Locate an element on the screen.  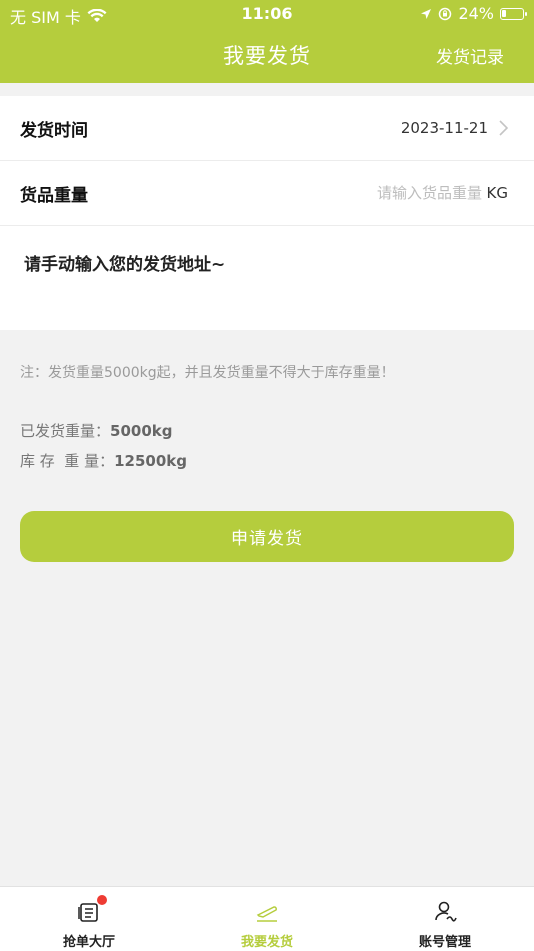
stock-weight-value: 12500kg is located at coordinates (150, 461).